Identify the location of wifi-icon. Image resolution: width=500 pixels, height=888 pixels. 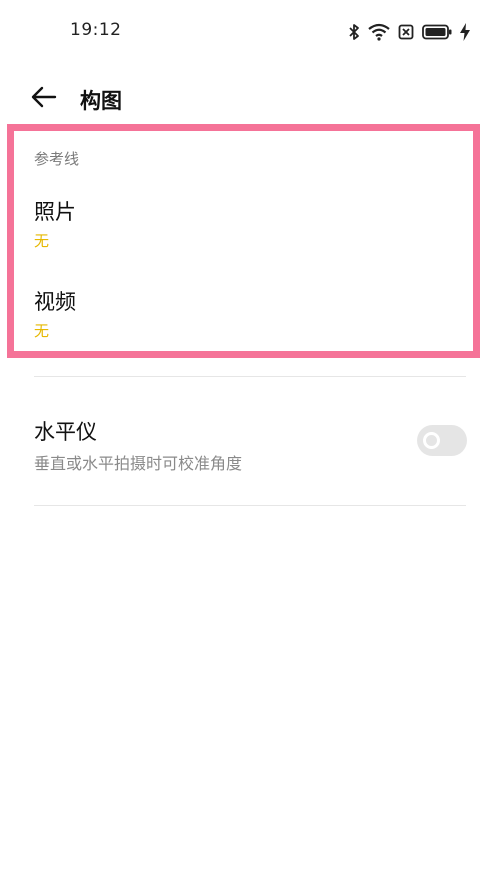
(379, 32).